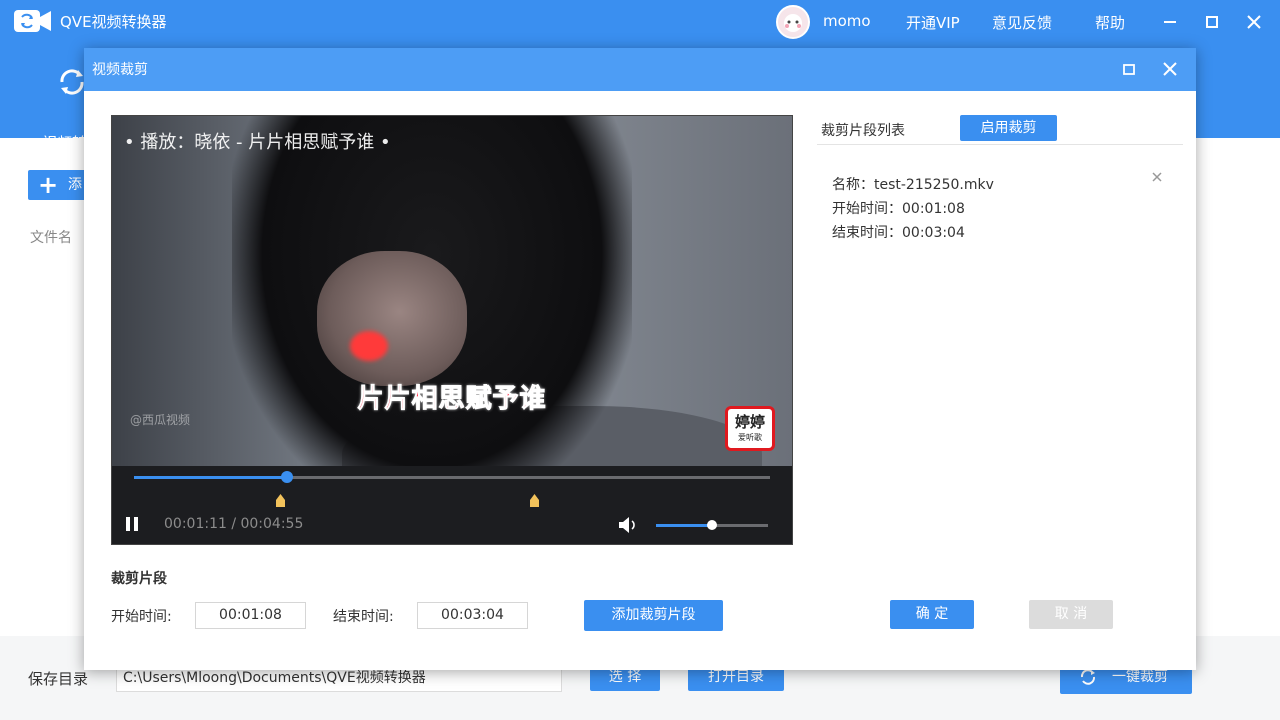 The image size is (1280, 720). Describe the element at coordinates (684, 525) in the screenshot. I see `volume-fill` at that location.